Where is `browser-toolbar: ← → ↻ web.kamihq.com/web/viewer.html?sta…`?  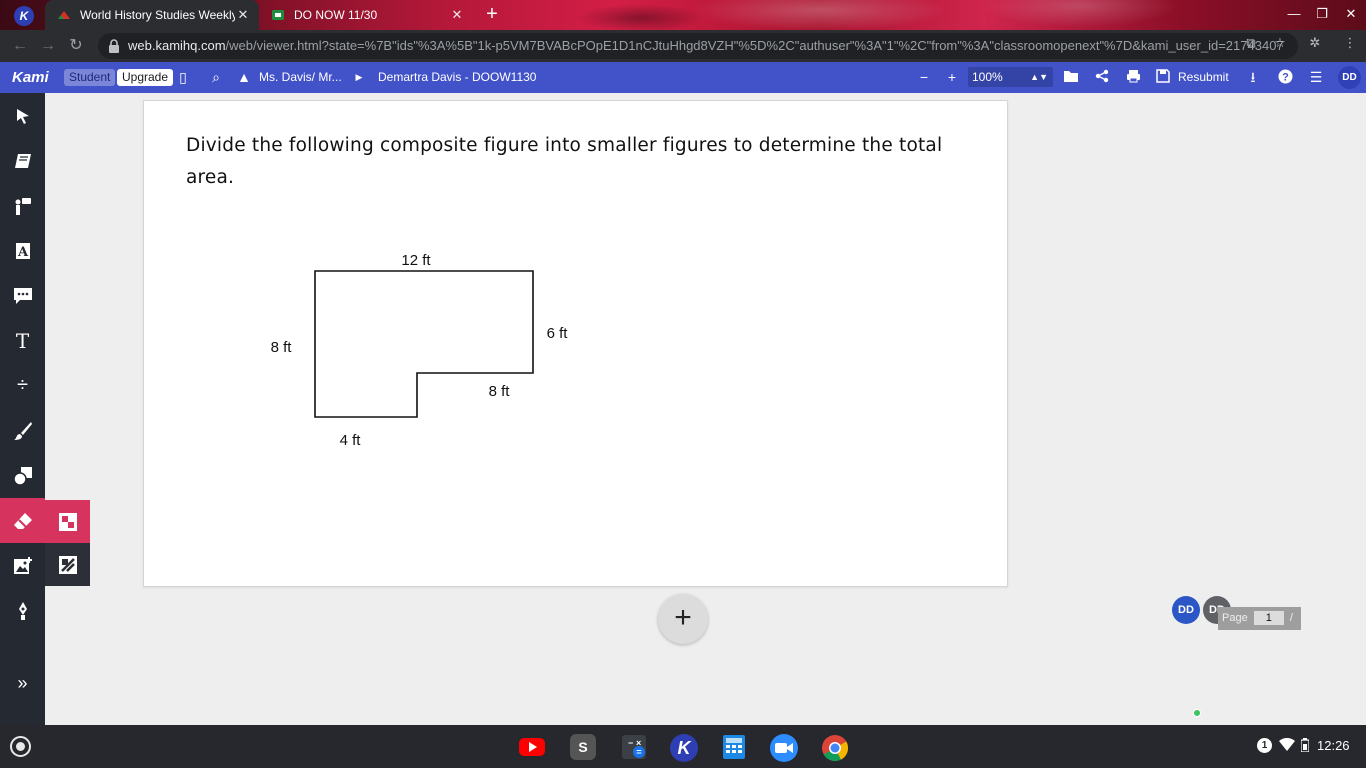 browser-toolbar: ← → ↻ web.kamihq.com/web/viewer.html?sta… is located at coordinates (683, 46).